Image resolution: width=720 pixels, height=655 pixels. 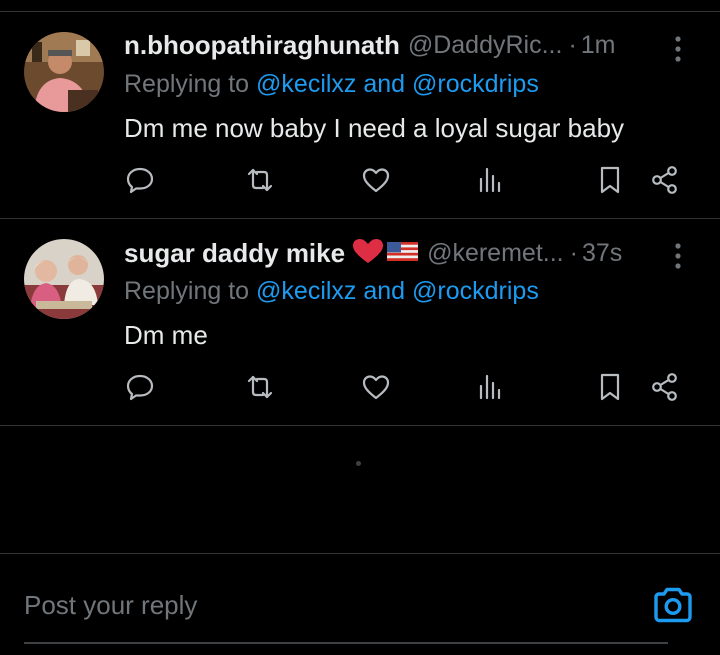 What do you see at coordinates (386, 251) in the screenshot?
I see `red-heart-icon` at bounding box center [386, 251].